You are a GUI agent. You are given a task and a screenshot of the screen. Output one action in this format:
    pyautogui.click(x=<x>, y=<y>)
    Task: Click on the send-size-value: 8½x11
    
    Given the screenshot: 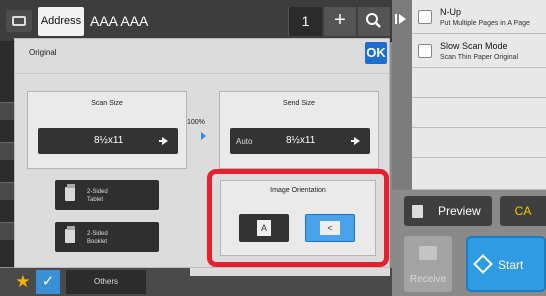 What is the action you would take?
    pyautogui.click(x=301, y=140)
    